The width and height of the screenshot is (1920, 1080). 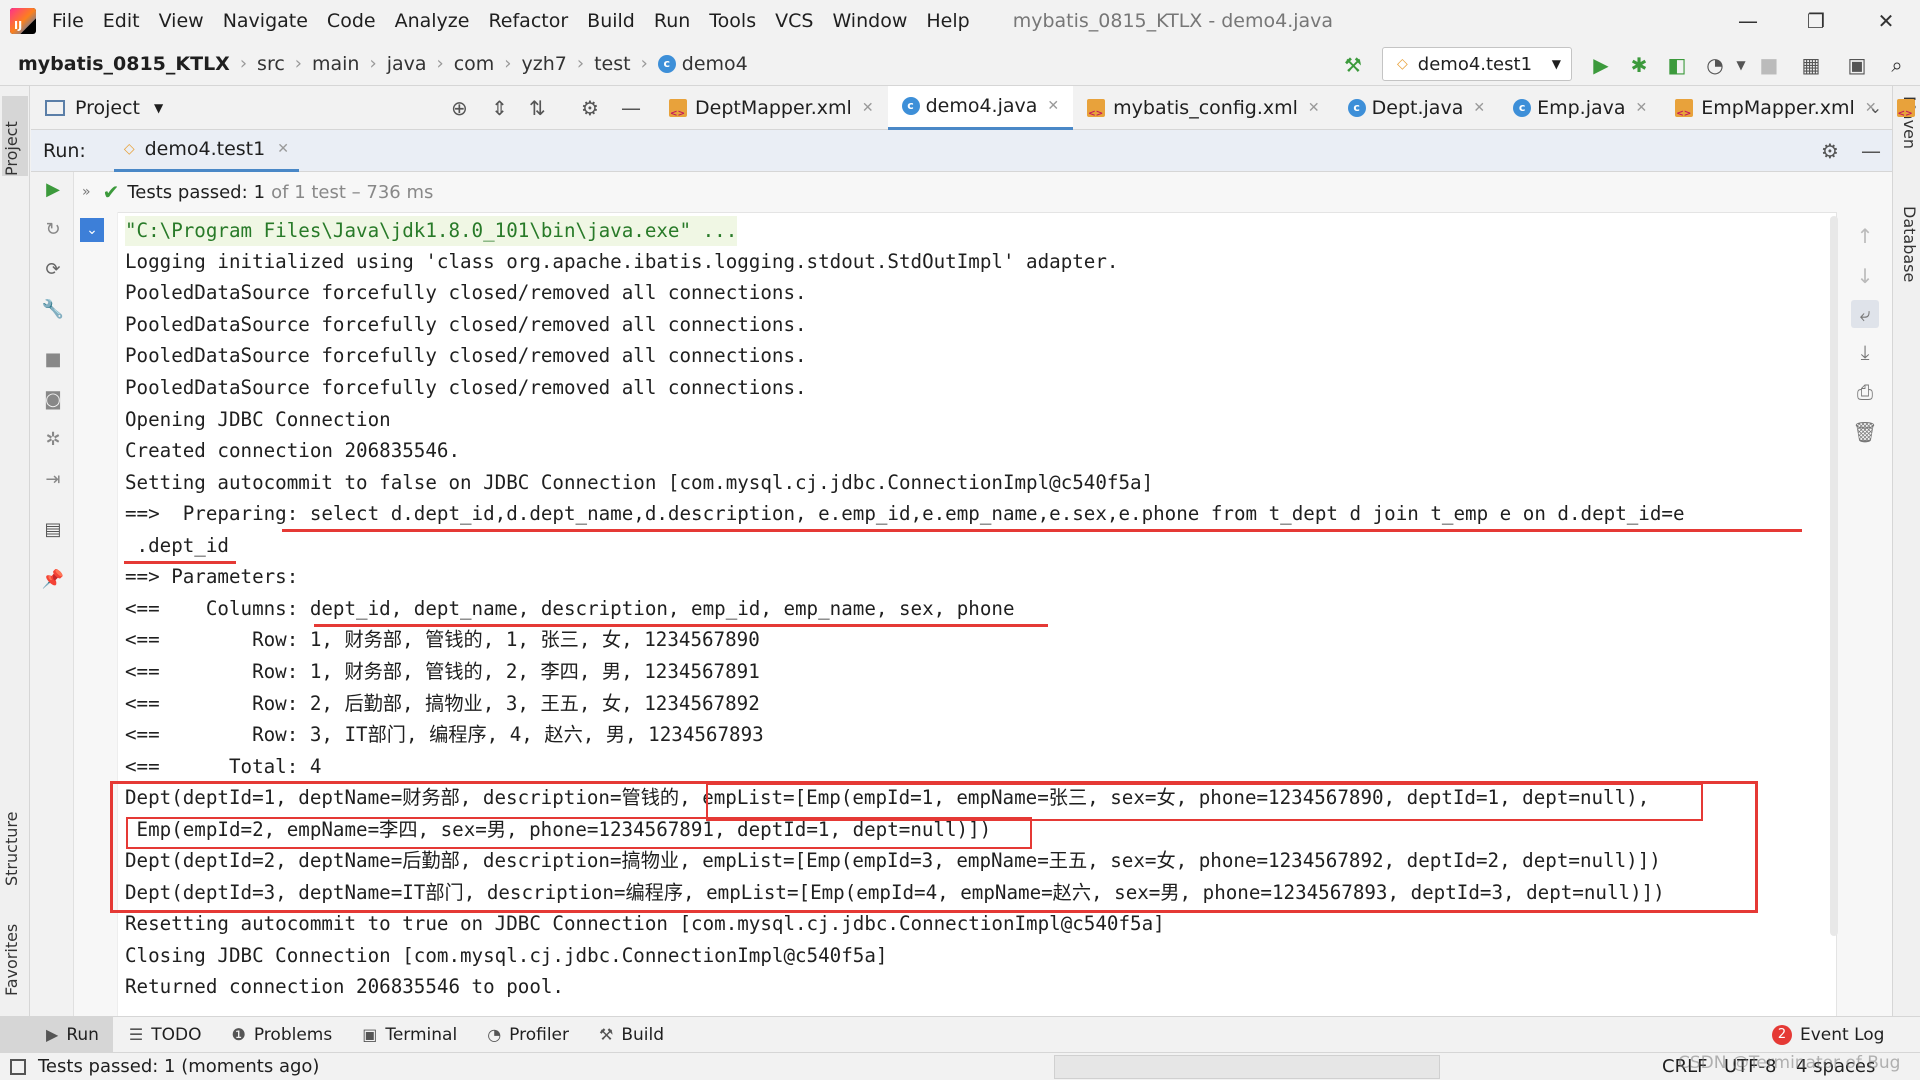 What do you see at coordinates (52, 594) in the screenshot?
I see `run-toolbar: ▶ ↻ ⟳ 🔧 ■ ◙ ✲ ⇥ ▤ 📌` at bounding box center [52, 594].